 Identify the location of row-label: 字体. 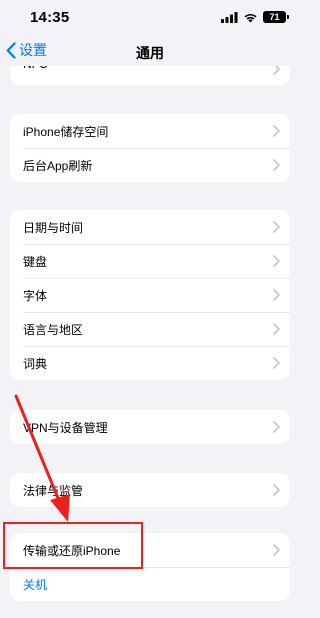
(35, 295).